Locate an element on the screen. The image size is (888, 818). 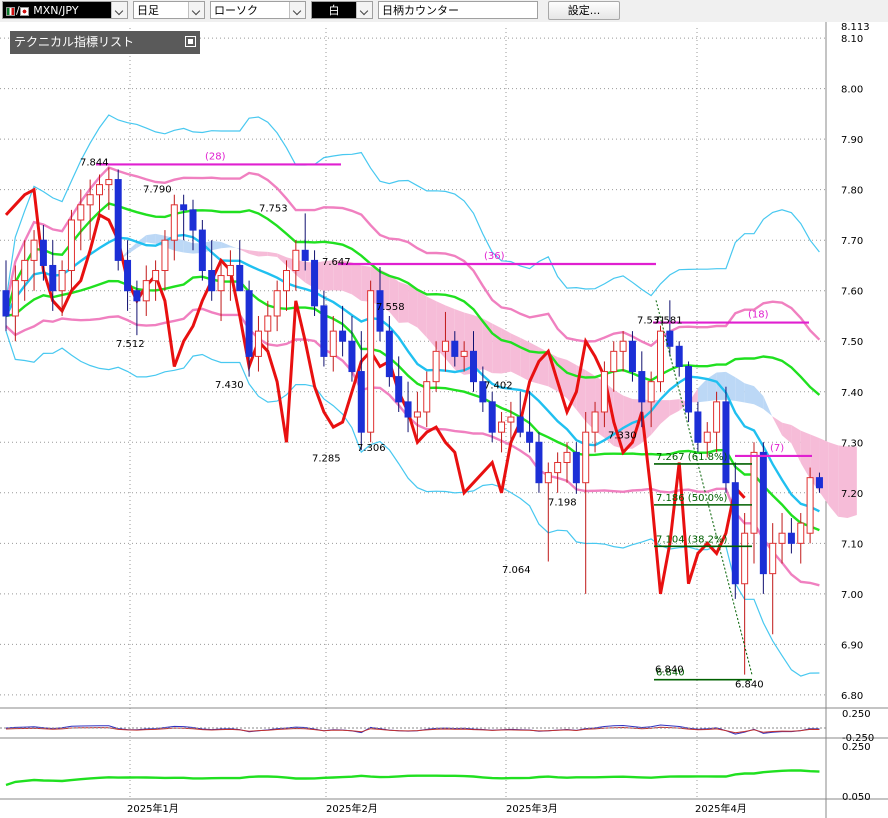
day-counter-input: 日柄カウンター is located at coordinates (458, 10).